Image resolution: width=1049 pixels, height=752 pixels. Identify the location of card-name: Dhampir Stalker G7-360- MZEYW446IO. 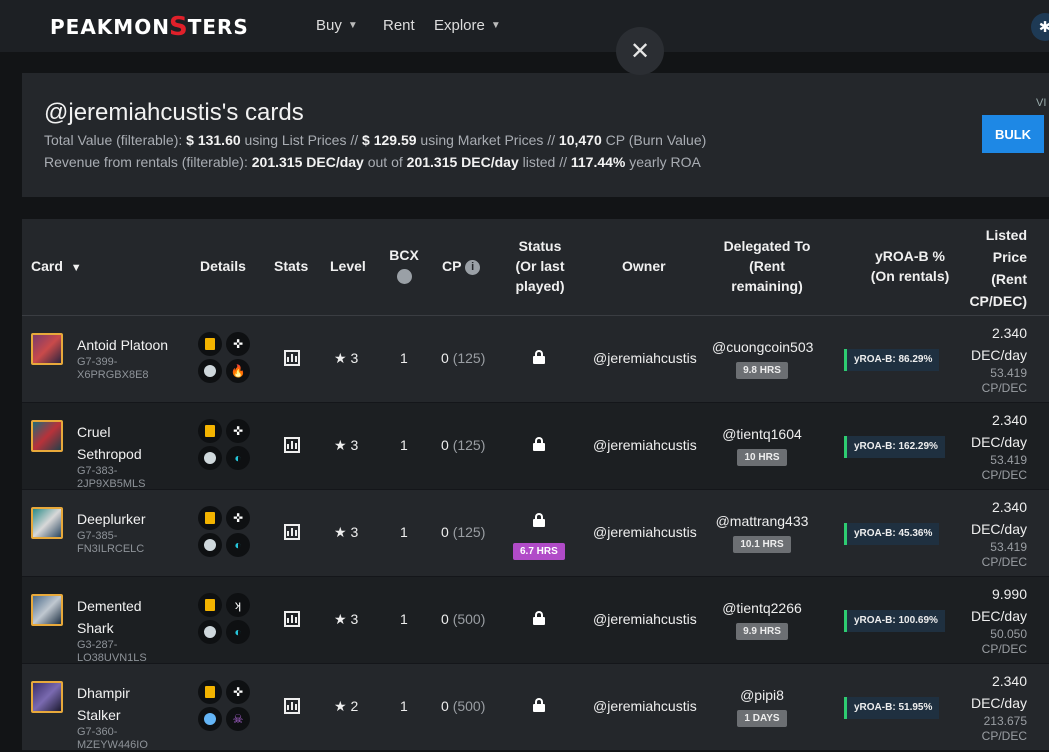
(132, 717).